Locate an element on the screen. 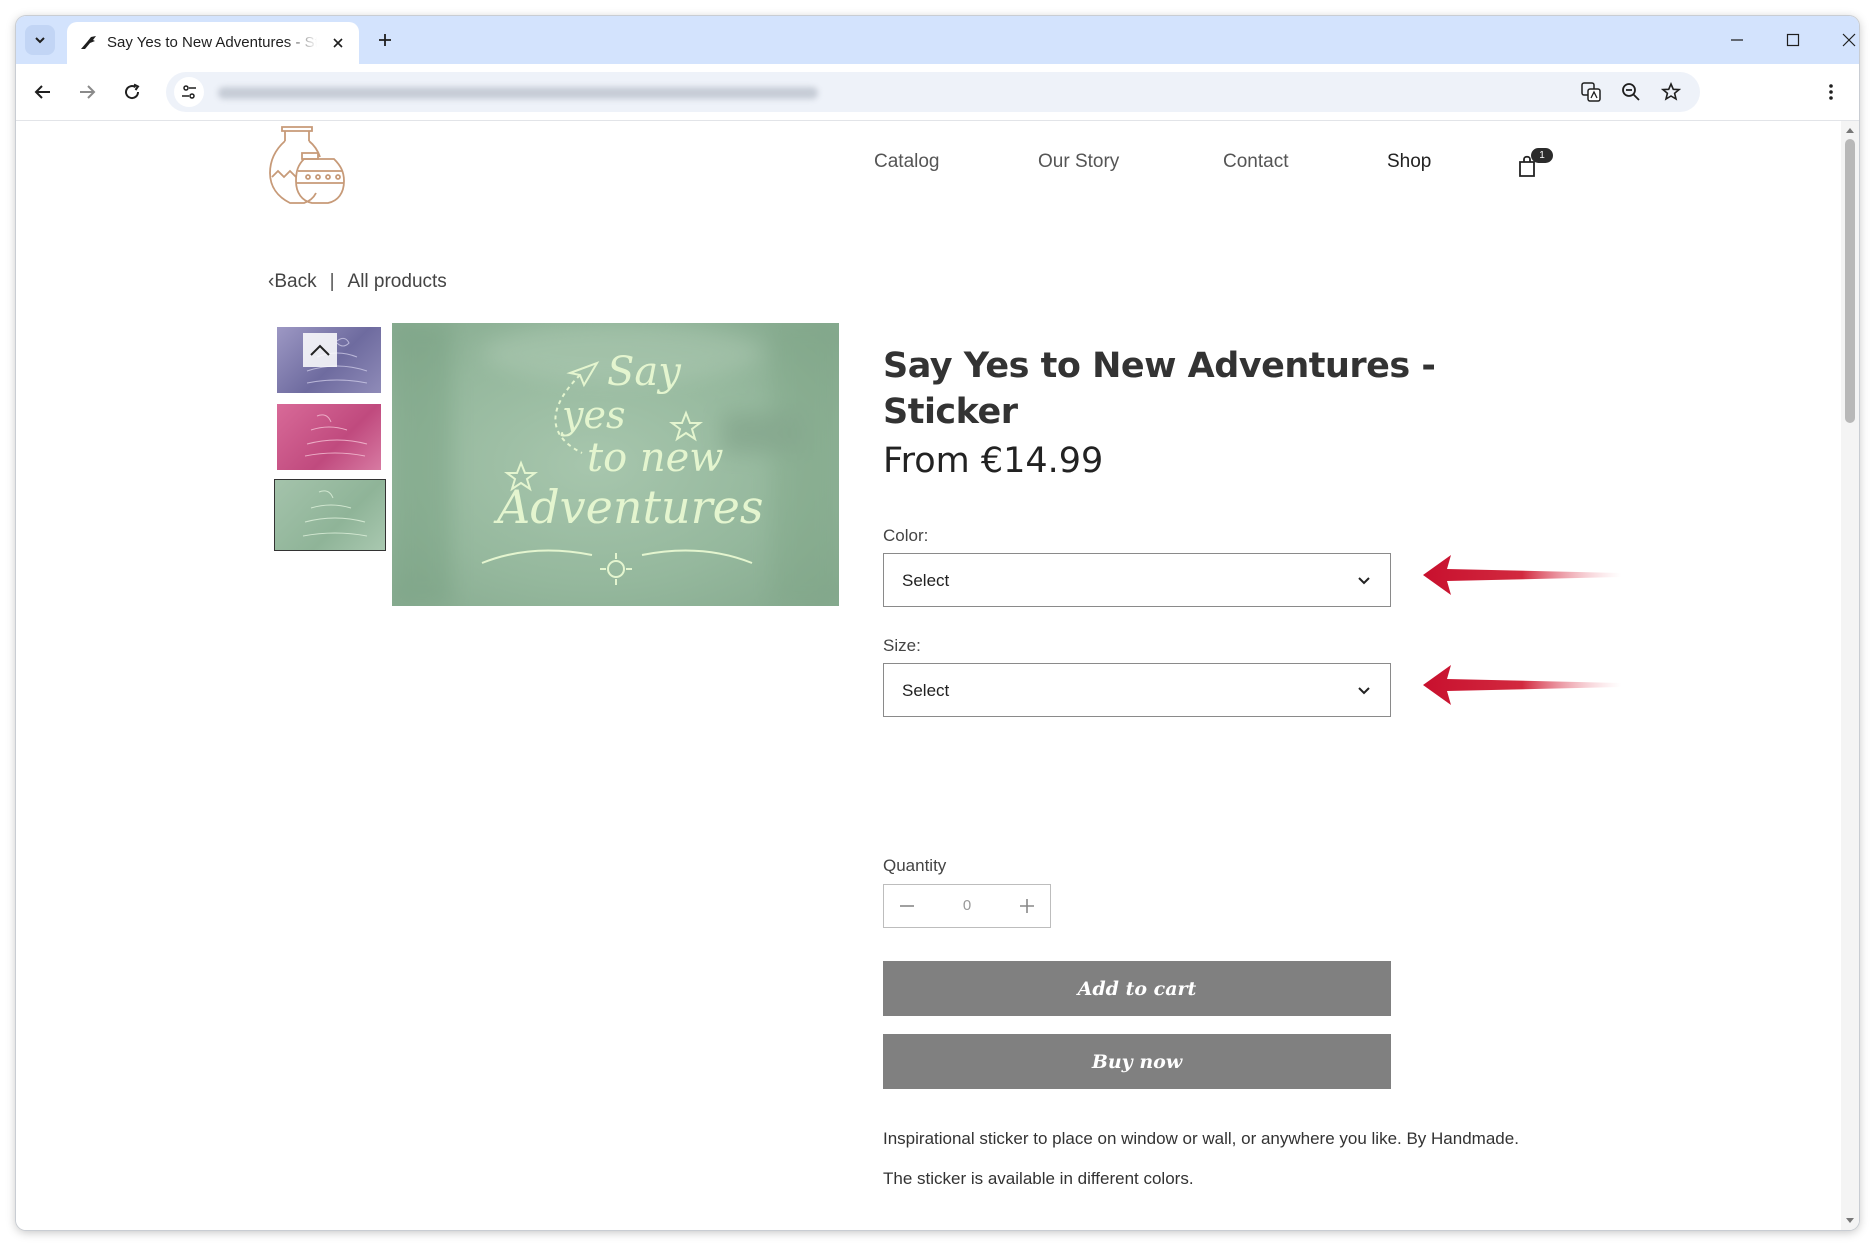 This screenshot has width=1875, height=1246. quantity-stepper: 0 is located at coordinates (967, 906).